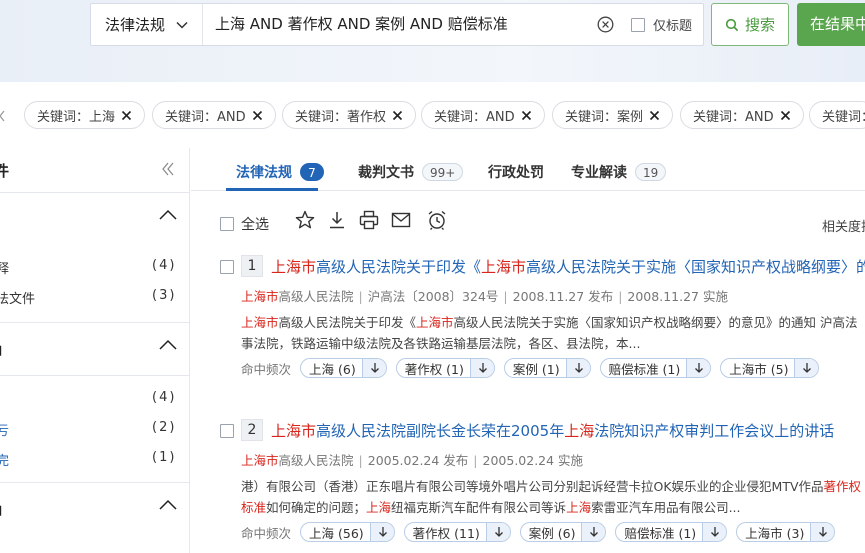  What do you see at coordinates (695, 267) in the screenshot?
I see `title-text: 高级人民法院关于实施〈国家知识产权战略纲要〉的意见` at bounding box center [695, 267].